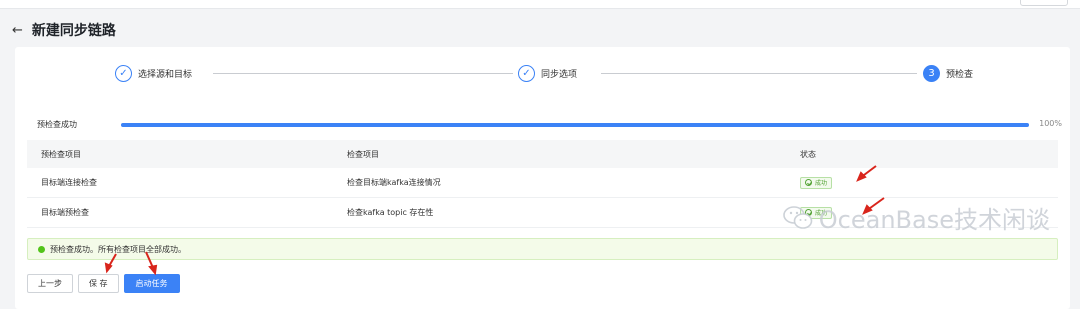  I want to click on step-select-source-target: ✓ 选择源和目标, so click(153, 73).